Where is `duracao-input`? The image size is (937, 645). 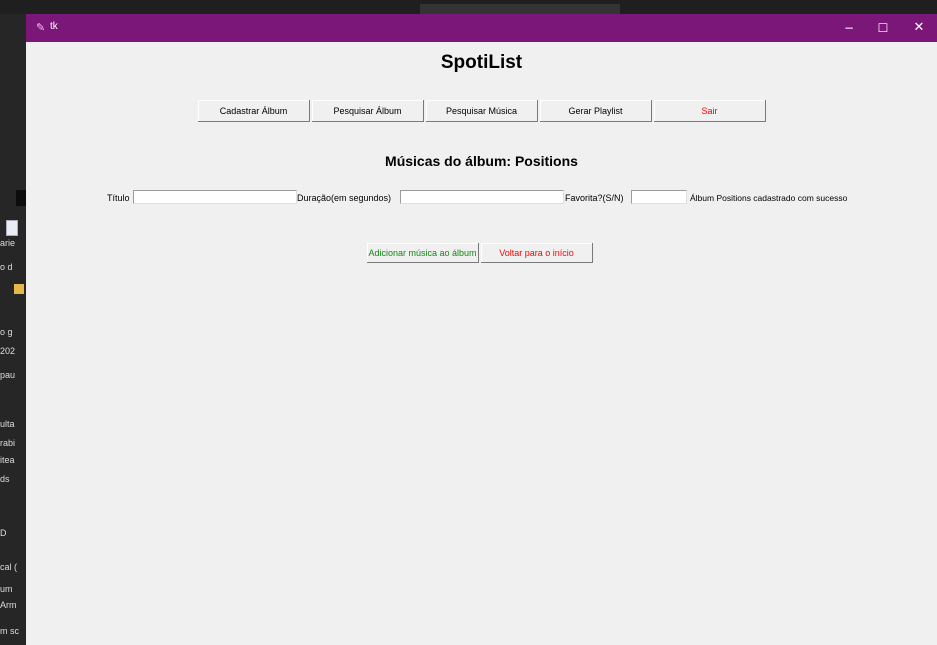
duracao-input is located at coordinates (482, 197).